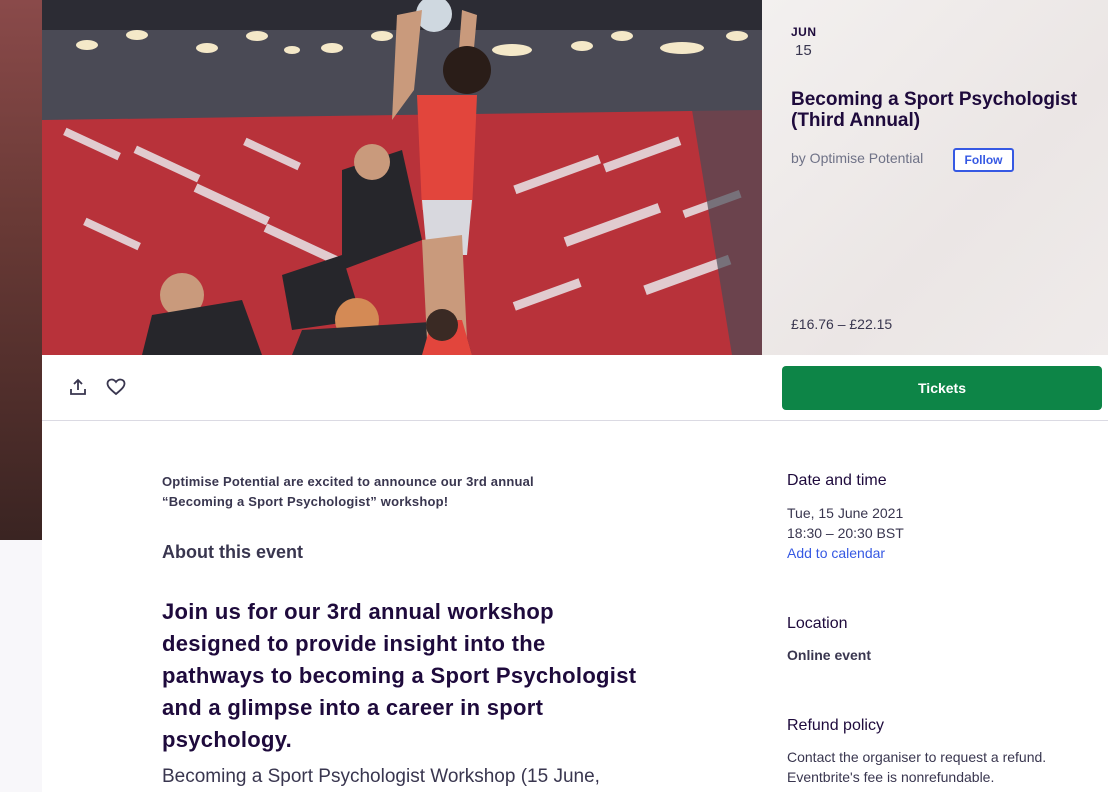  What do you see at coordinates (233, 552) in the screenshot?
I see `about-heading: About this event` at bounding box center [233, 552].